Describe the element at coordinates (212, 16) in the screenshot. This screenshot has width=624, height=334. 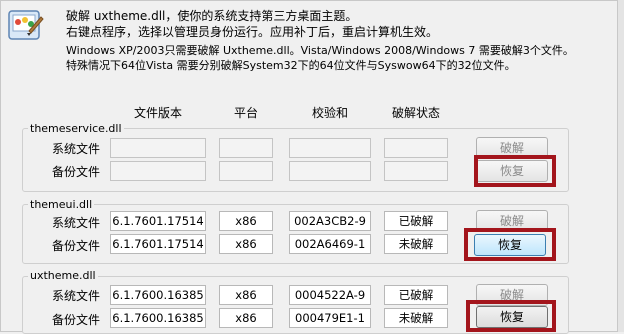
I see `intro-text-line1: 破解 uxtheme.dll，使你的系统支持第三方桌面主题。` at that location.